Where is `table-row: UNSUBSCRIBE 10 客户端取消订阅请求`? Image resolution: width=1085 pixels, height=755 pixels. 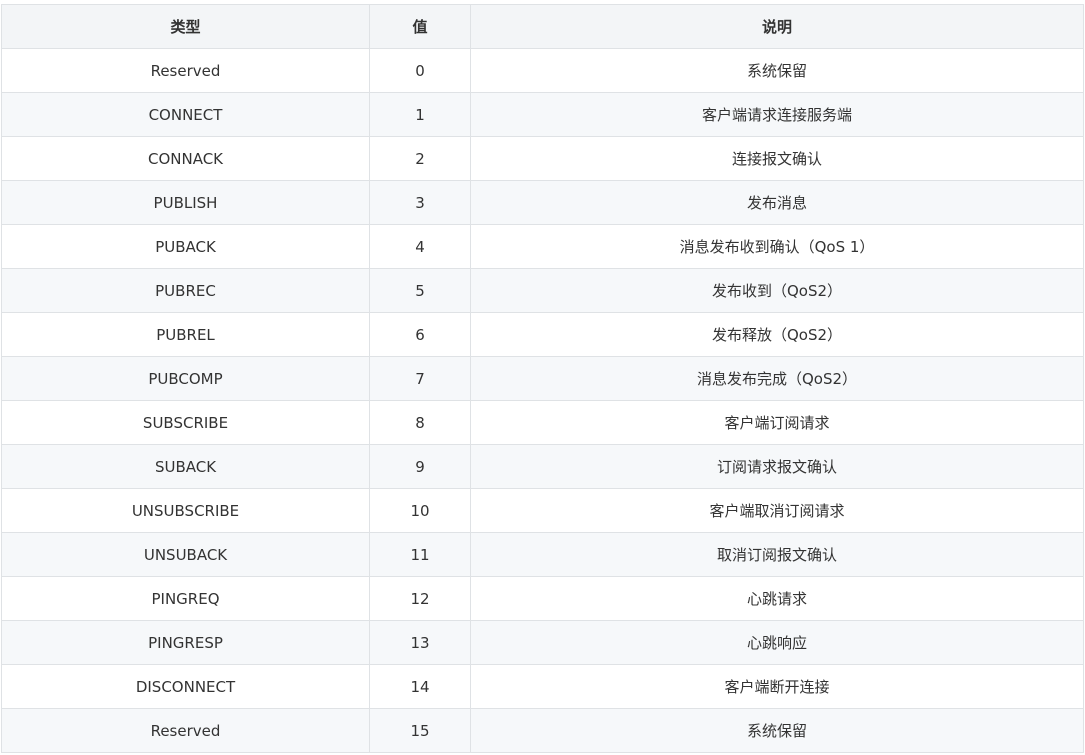
table-row: UNSUBSCRIBE 10 客户端取消订阅请求 is located at coordinates (542, 510).